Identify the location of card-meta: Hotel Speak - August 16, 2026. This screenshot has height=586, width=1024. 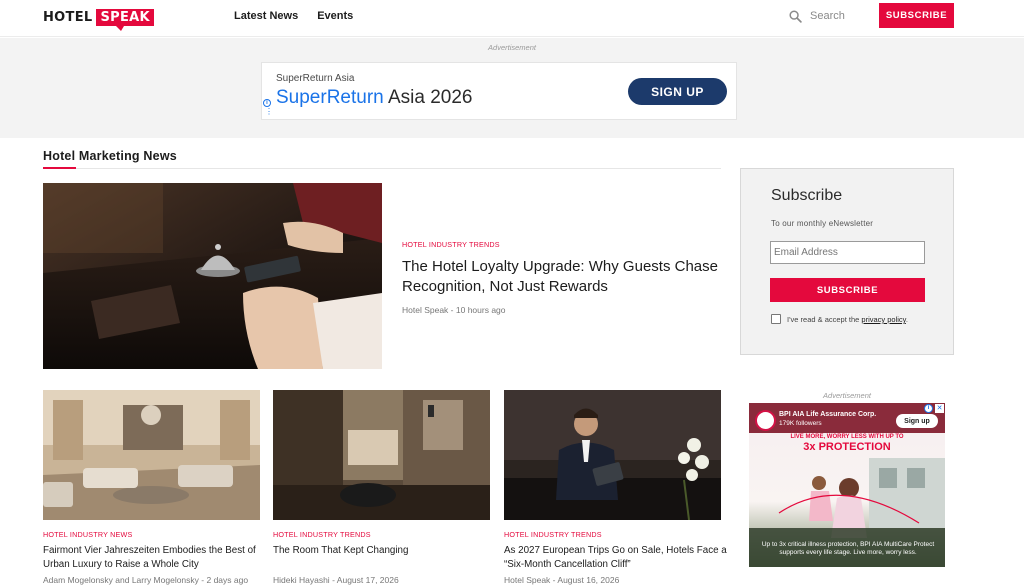
(562, 580).